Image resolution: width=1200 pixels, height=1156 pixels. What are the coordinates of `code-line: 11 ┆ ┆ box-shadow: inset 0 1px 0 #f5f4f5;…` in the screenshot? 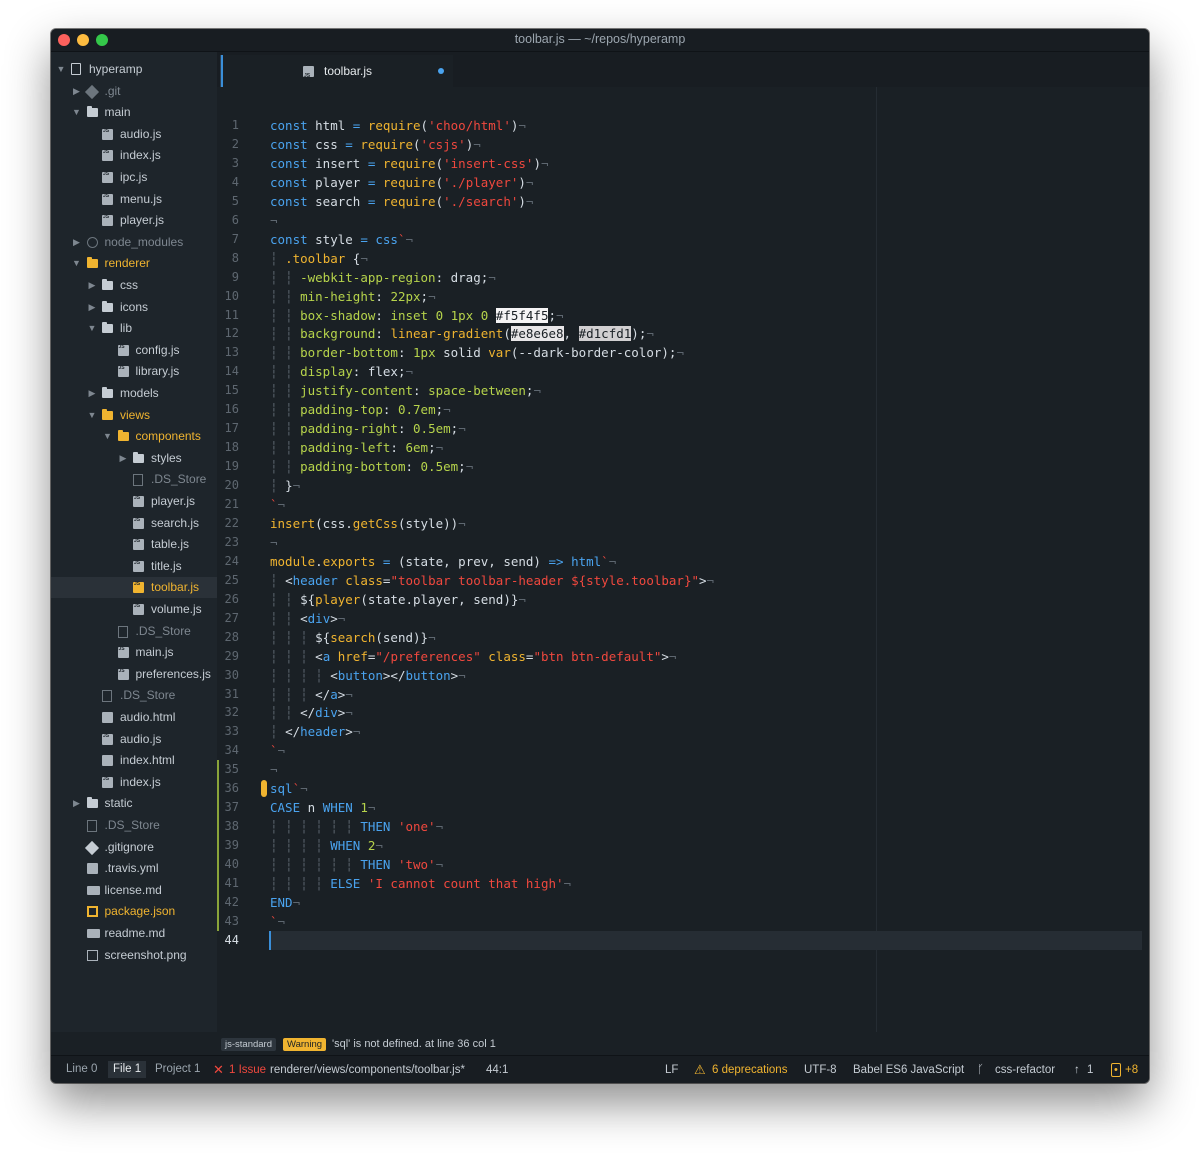 It's located at (683, 315).